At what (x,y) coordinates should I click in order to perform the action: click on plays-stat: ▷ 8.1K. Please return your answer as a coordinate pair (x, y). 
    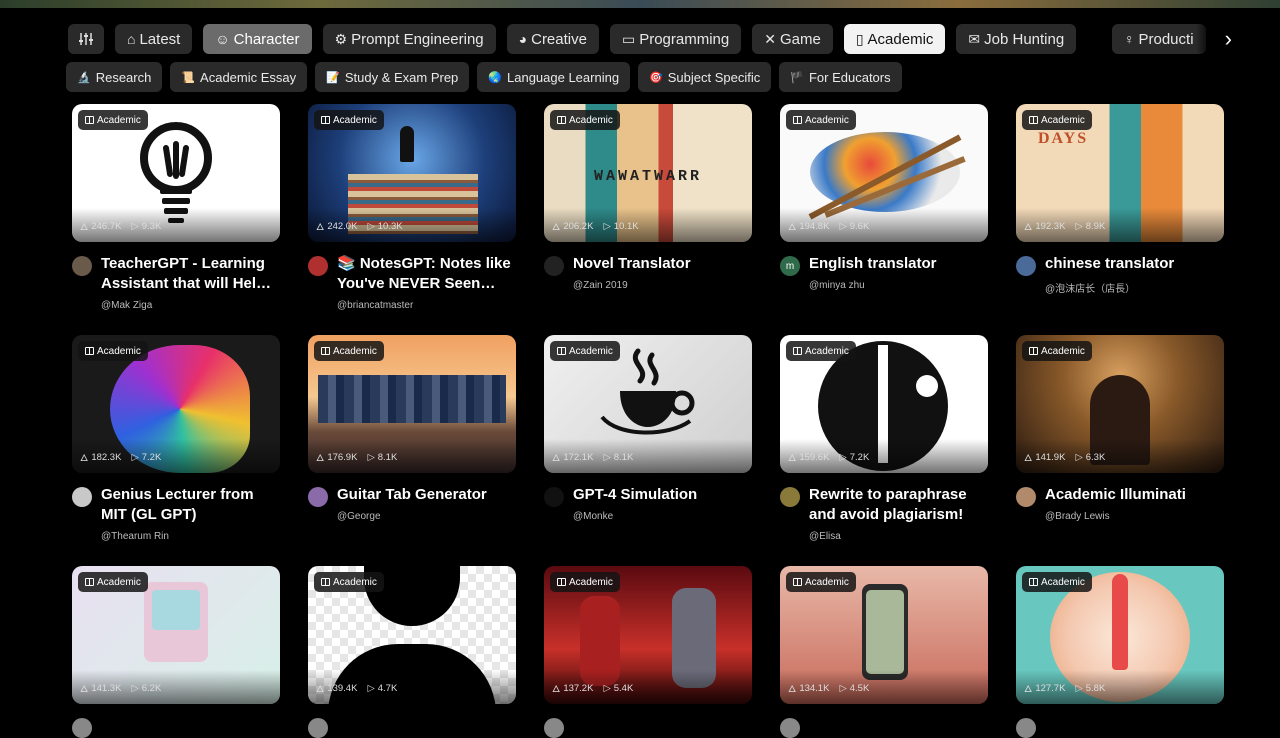
    Looking at the image, I should click on (382, 457).